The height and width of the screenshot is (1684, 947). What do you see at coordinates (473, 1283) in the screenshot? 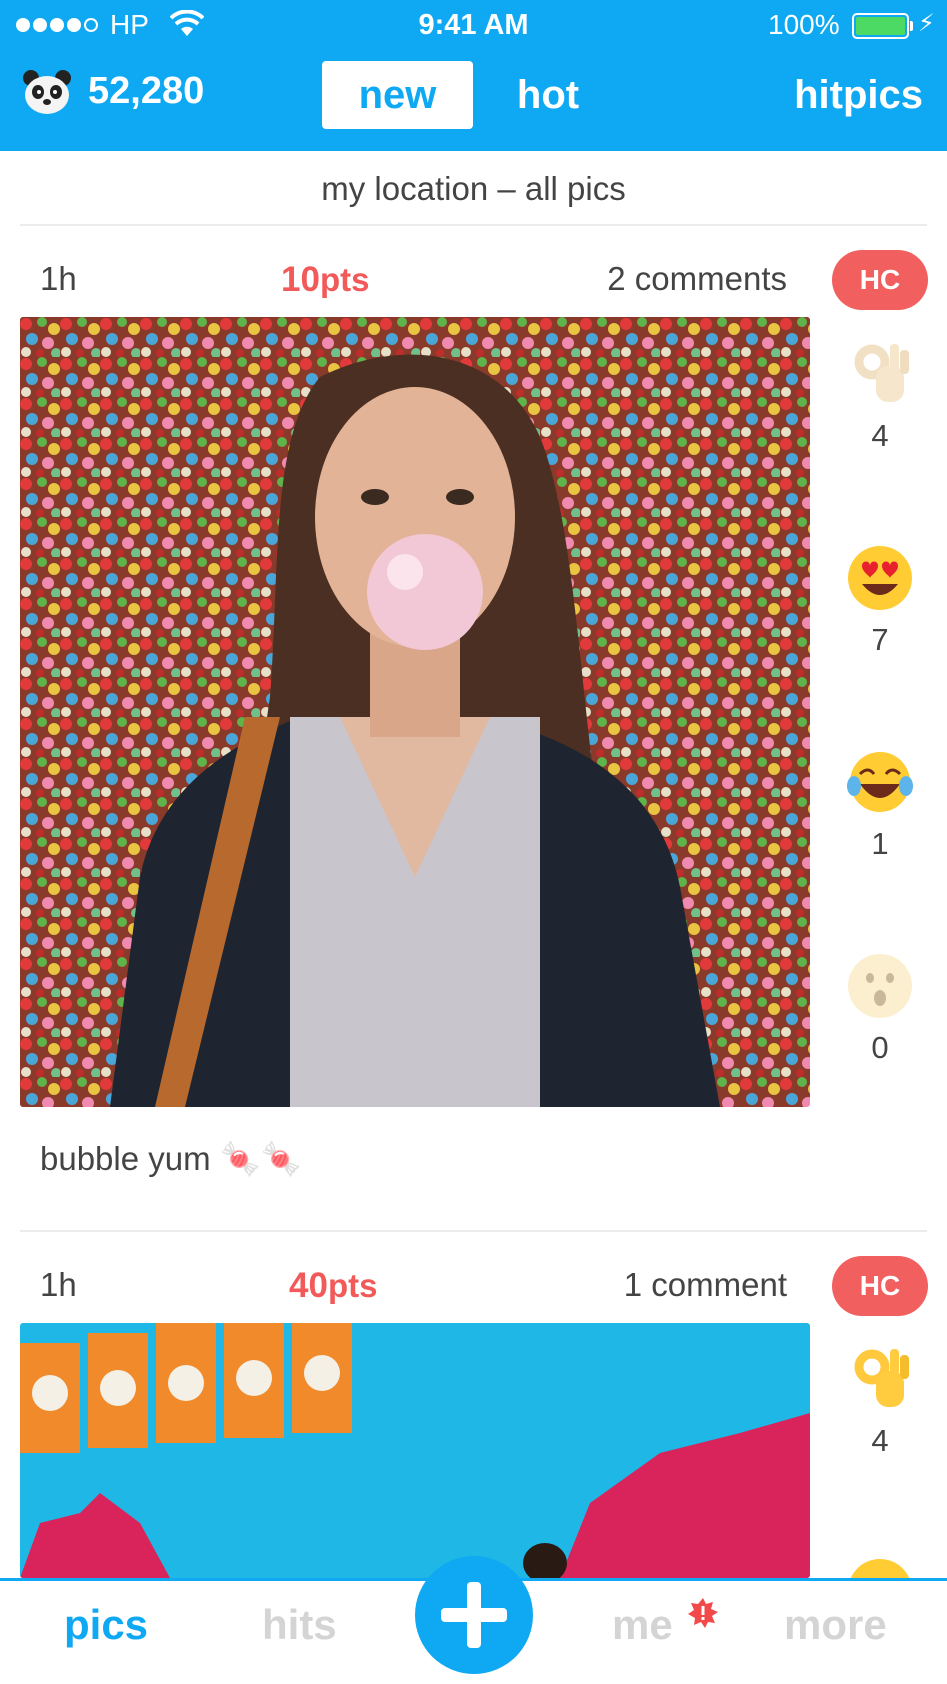
I see `post-meta: 1h 40pts 1 comment HC` at bounding box center [473, 1283].